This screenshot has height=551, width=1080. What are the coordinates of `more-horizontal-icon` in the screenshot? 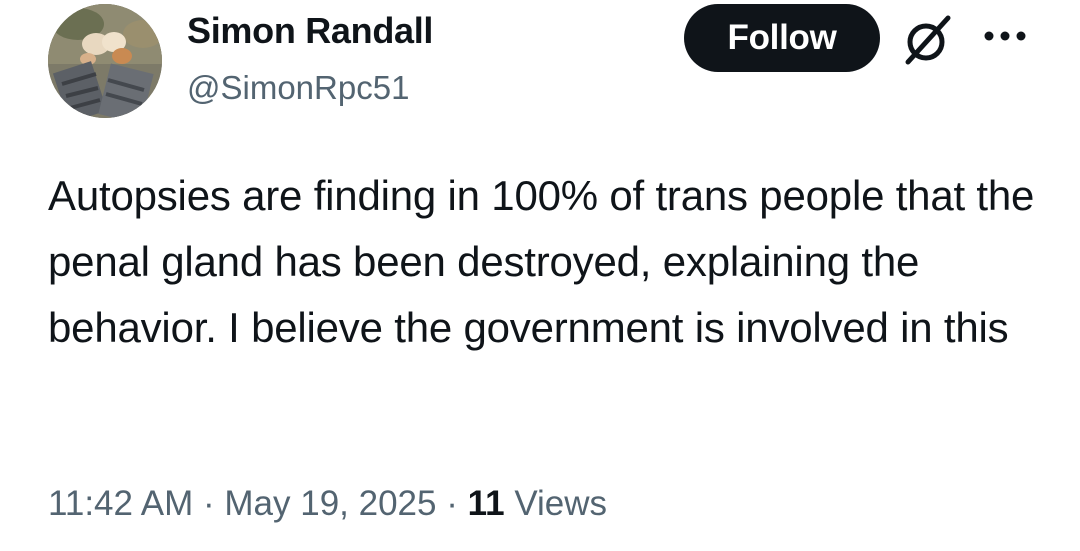 It's located at (1005, 36).